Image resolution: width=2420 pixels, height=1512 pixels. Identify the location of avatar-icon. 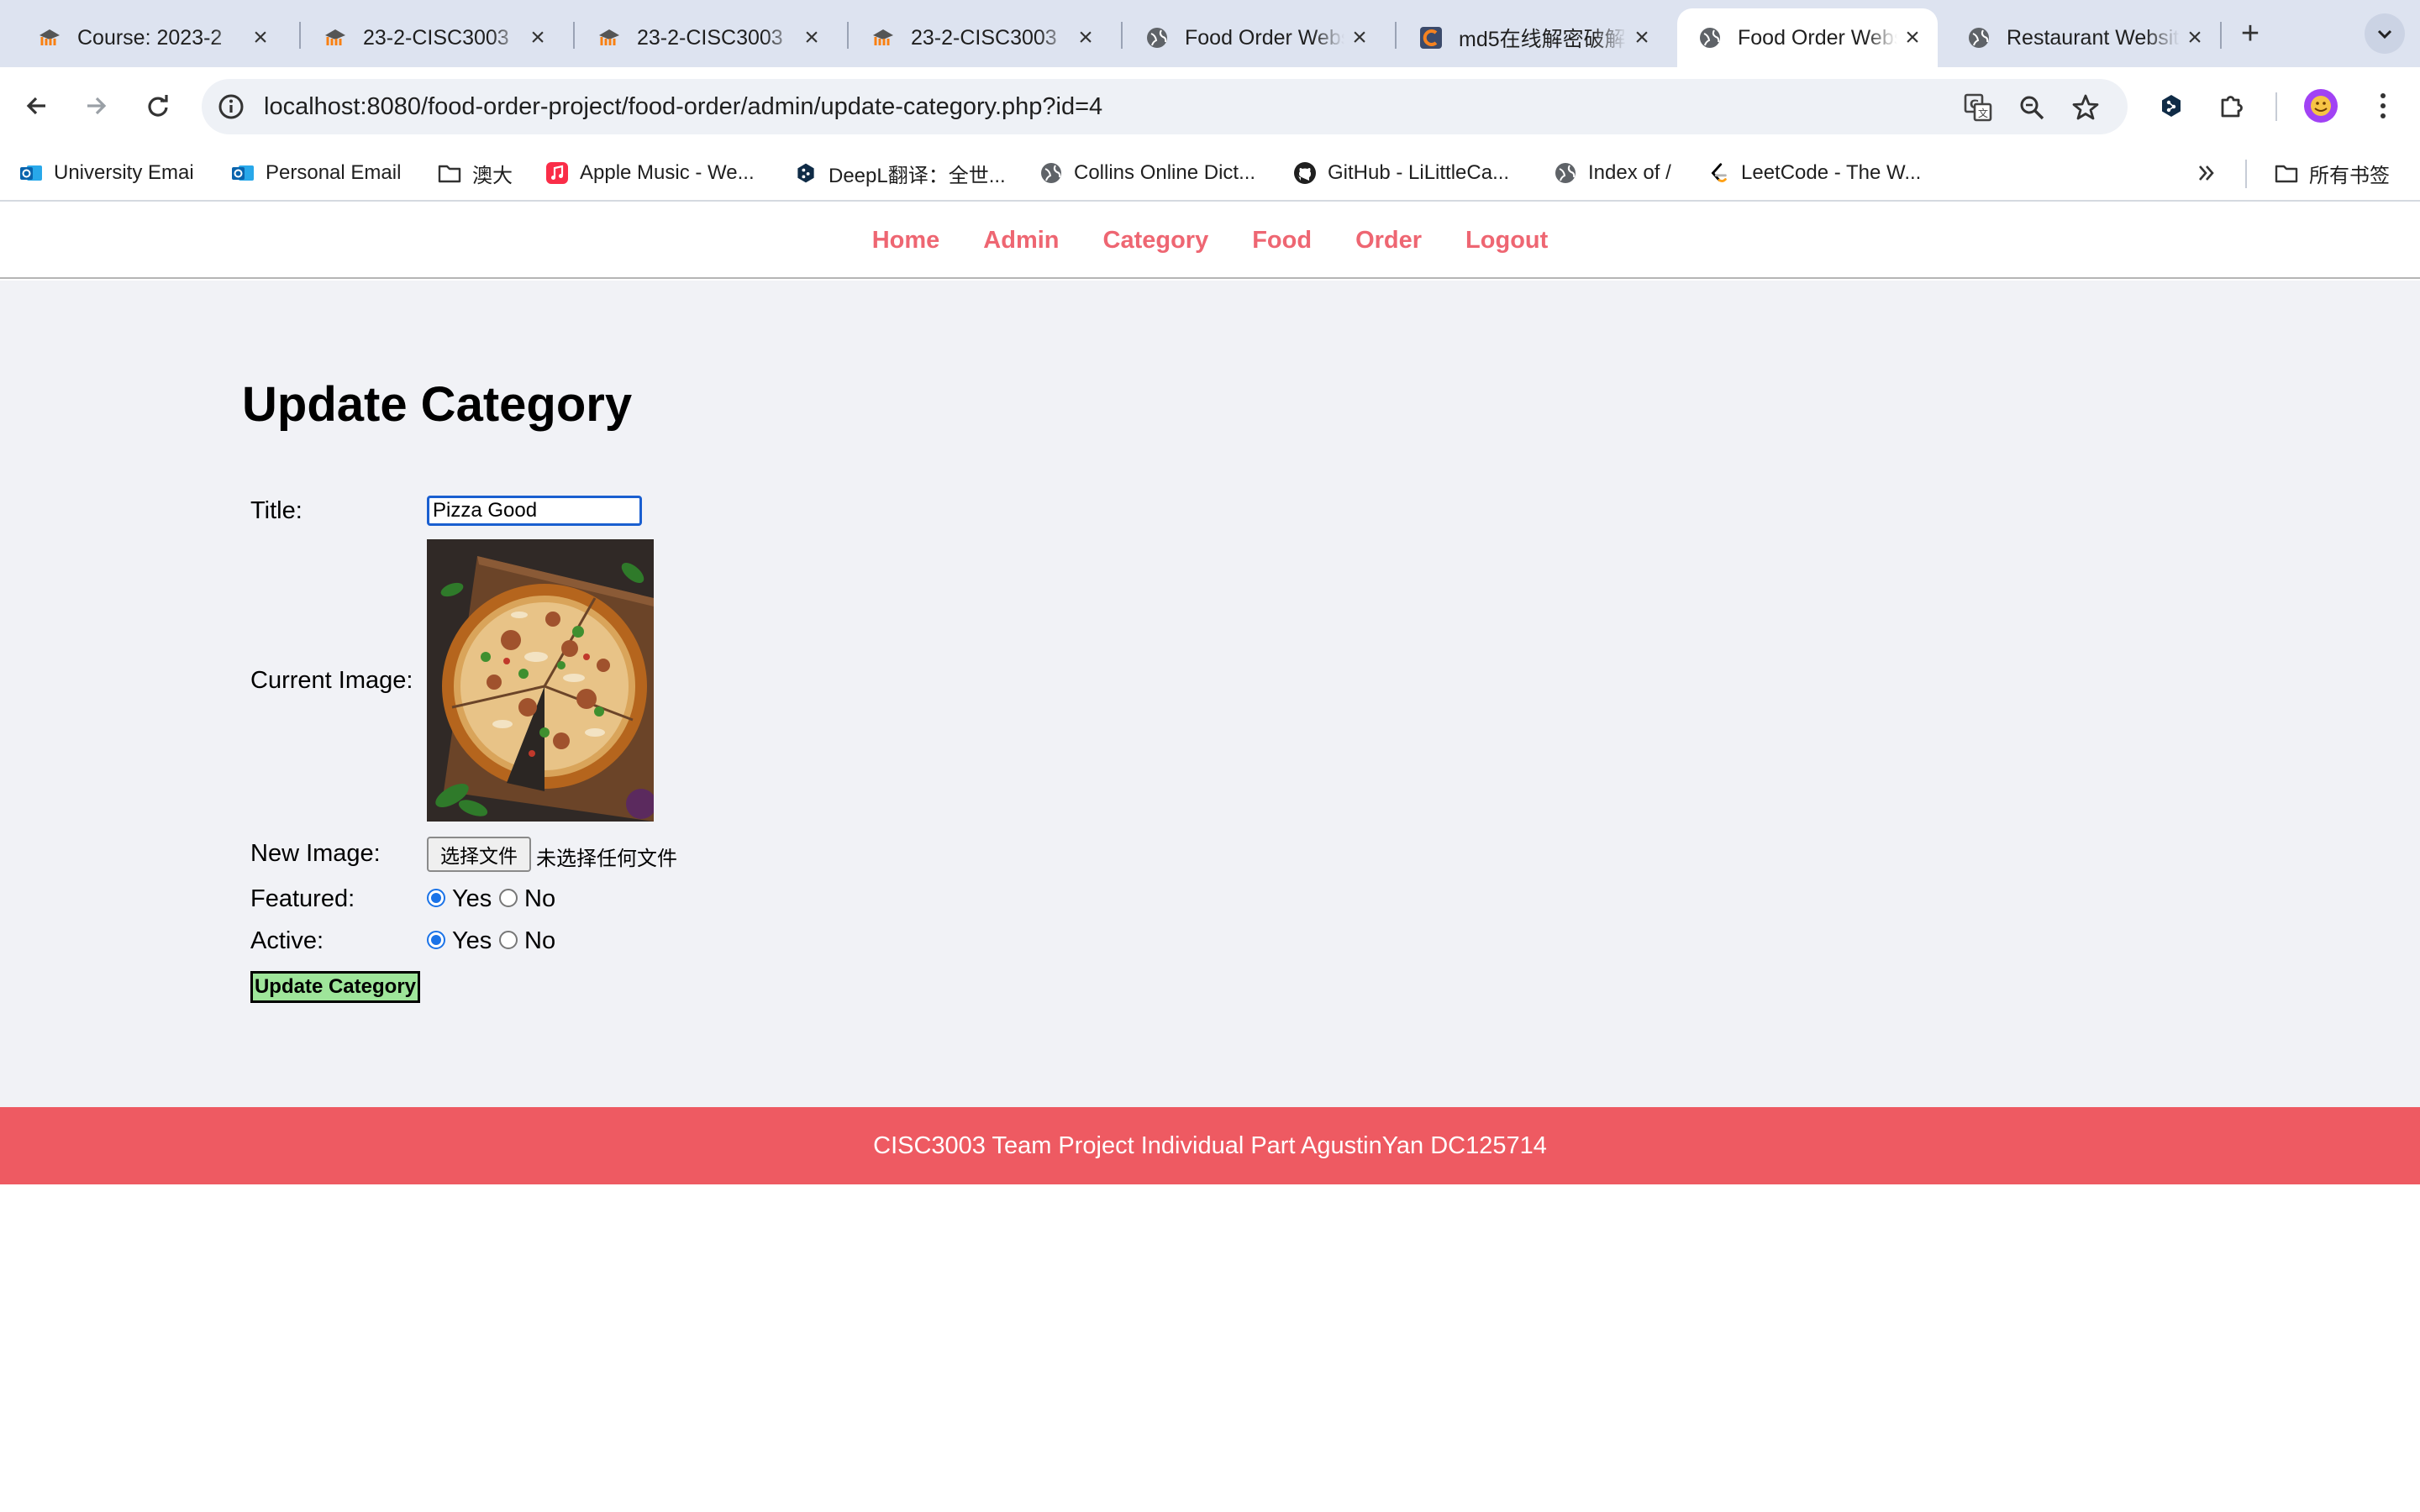
(2321, 106).